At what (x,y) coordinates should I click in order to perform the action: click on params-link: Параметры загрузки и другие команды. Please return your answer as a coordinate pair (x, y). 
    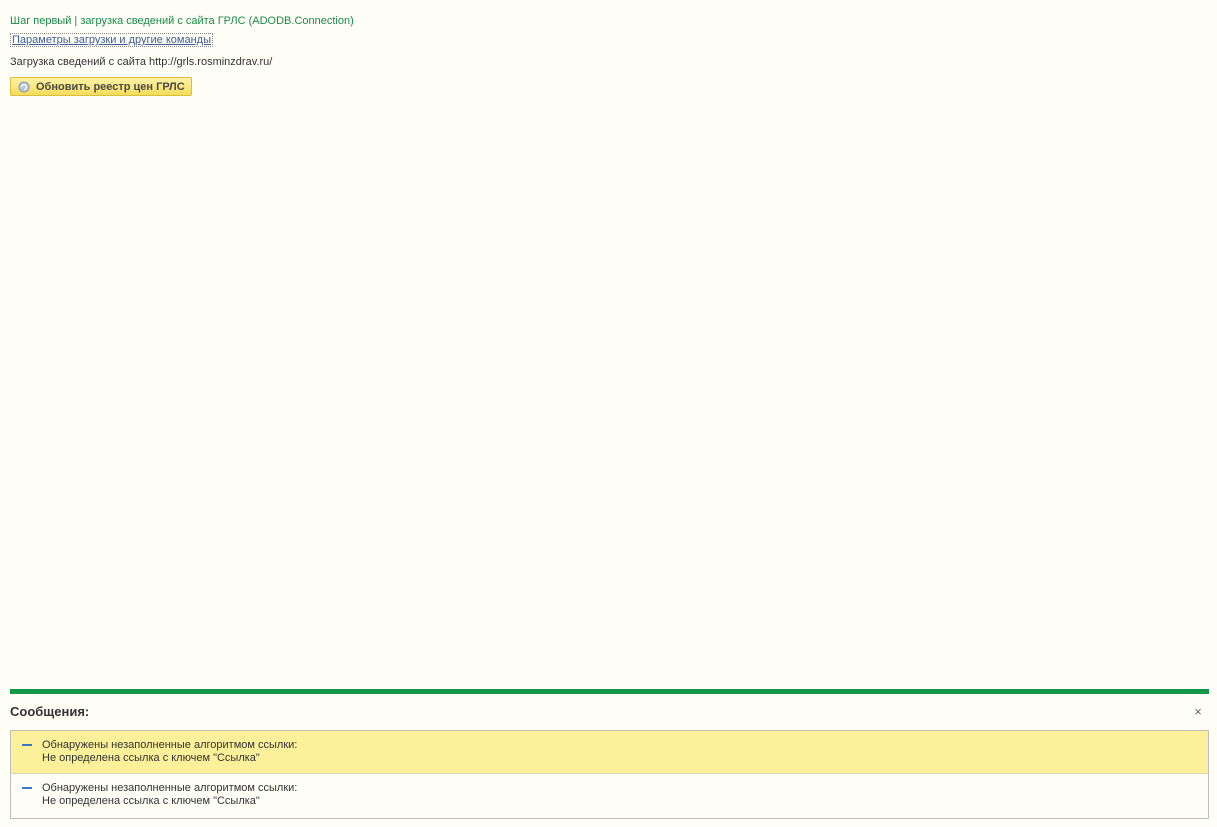
    Looking at the image, I should click on (111, 40).